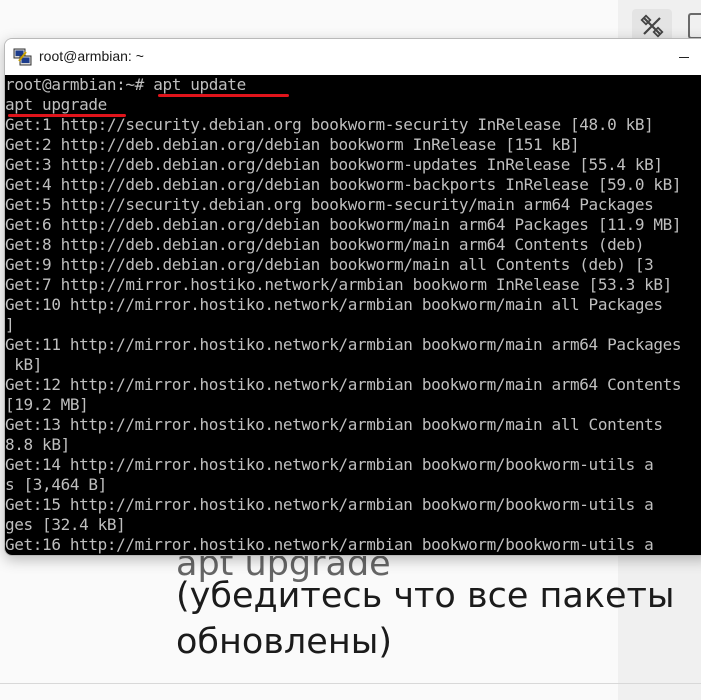 This screenshot has height=700, width=701. Describe the element at coordinates (350, 683) in the screenshot. I see `divider` at that location.